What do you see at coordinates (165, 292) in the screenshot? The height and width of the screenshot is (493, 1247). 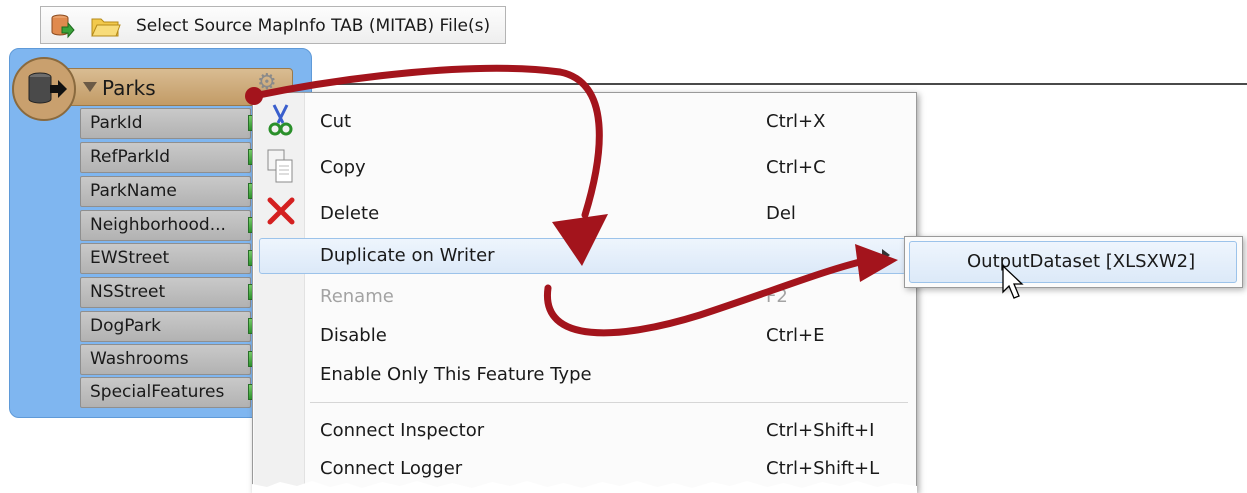 I see `attribute-nsstreet: NSStreet` at bounding box center [165, 292].